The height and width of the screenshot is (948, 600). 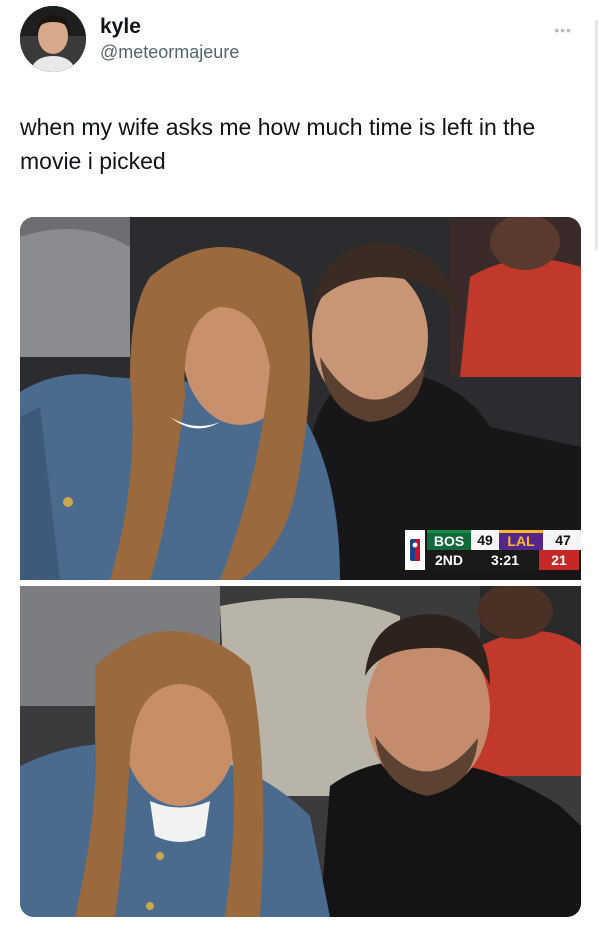 What do you see at coordinates (169, 27) in the screenshot?
I see `display-name: kyle` at bounding box center [169, 27].